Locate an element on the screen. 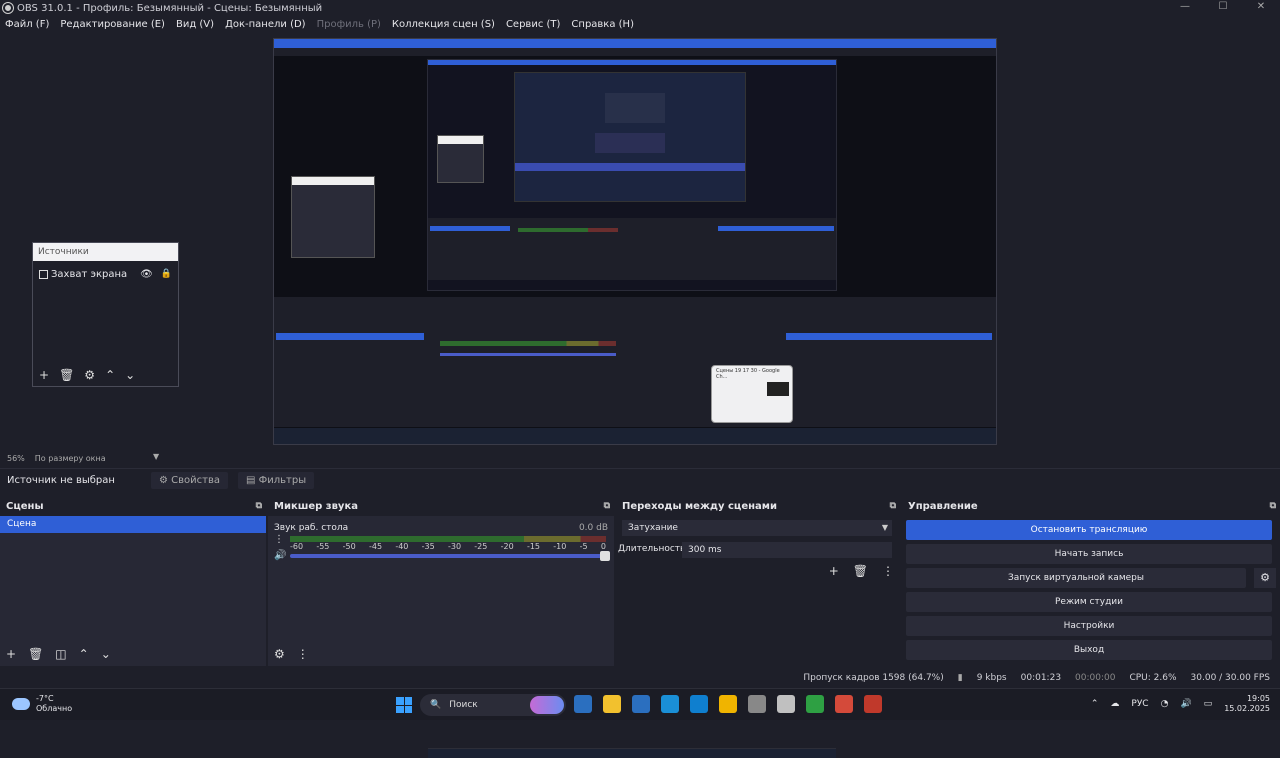 This screenshot has width=1280, height=758. volume-icon: 🔊 is located at coordinates (1185, 704).